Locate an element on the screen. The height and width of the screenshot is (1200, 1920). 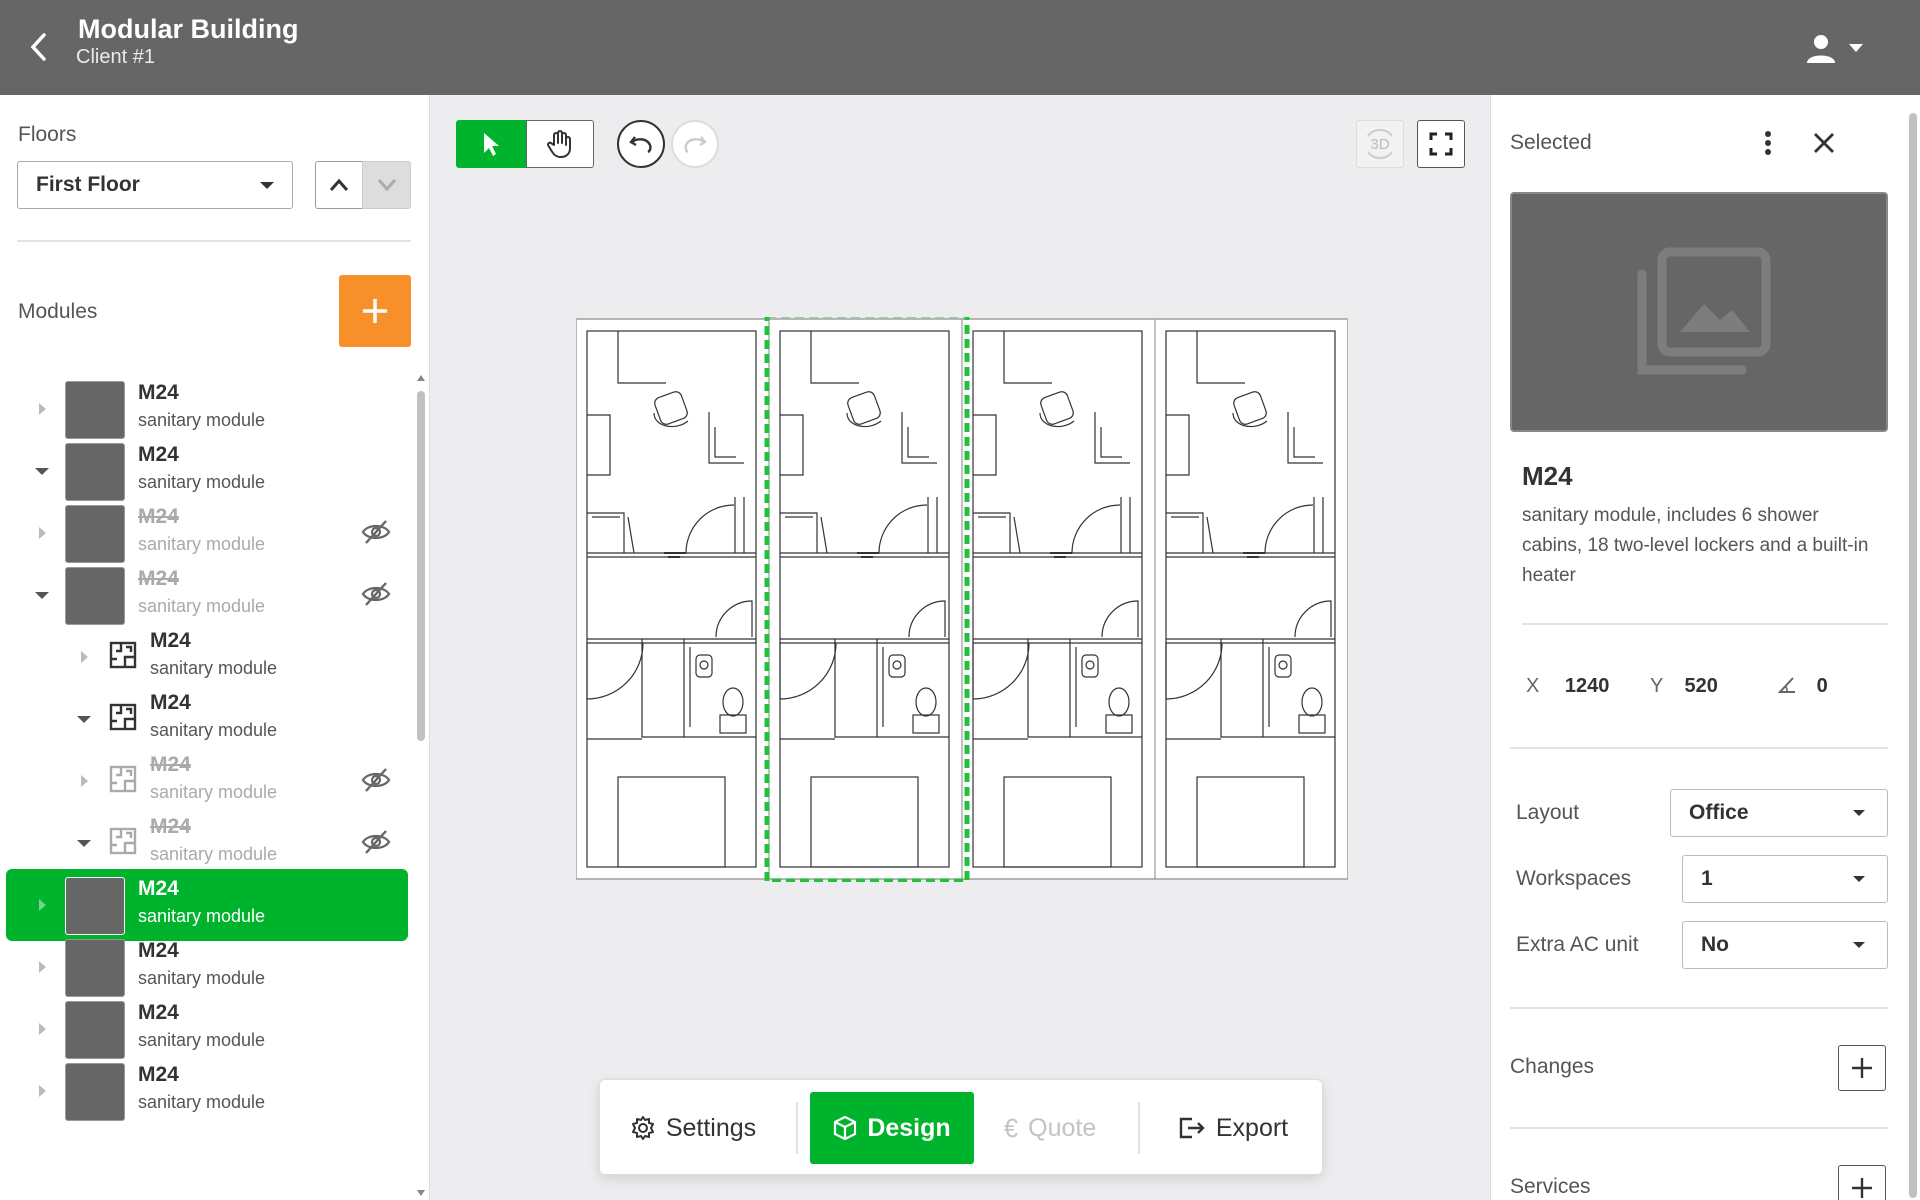
angle-value: 0 is located at coordinates (1822, 686).